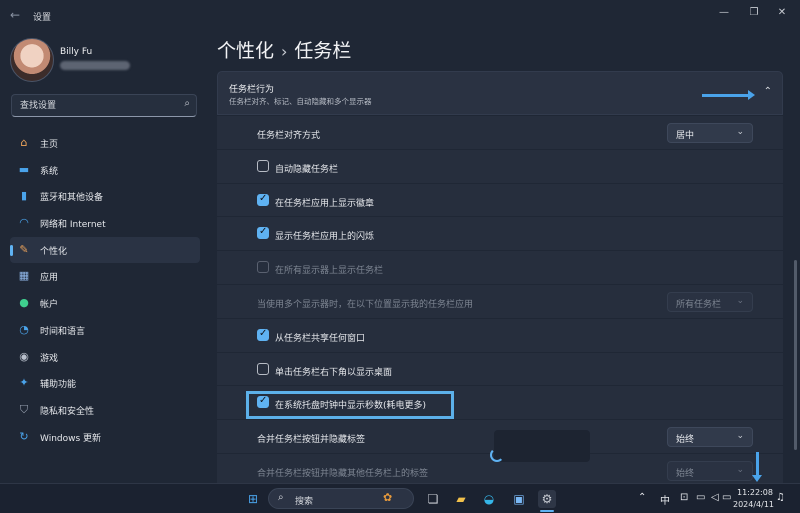 The image size is (800, 513). I want to click on sidebar-item-label: 辅助功能, so click(58, 385).